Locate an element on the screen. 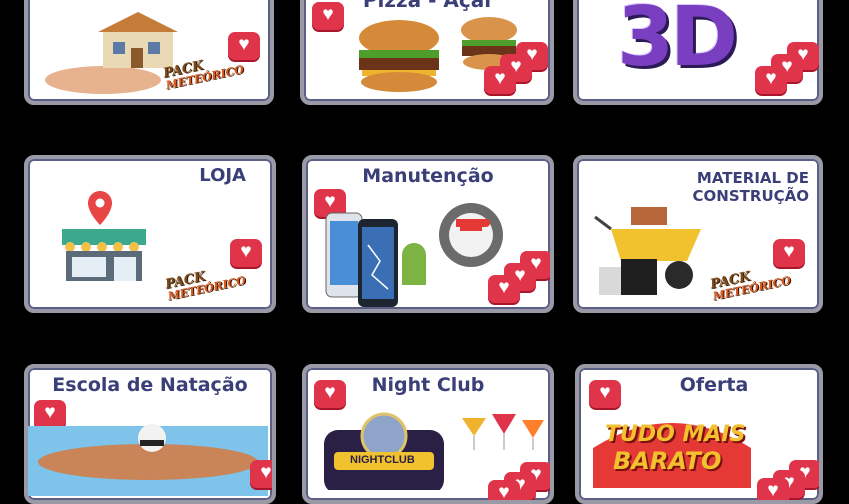 This screenshot has width=849, height=504. cocktail-icon is located at coordinates (503, 432).